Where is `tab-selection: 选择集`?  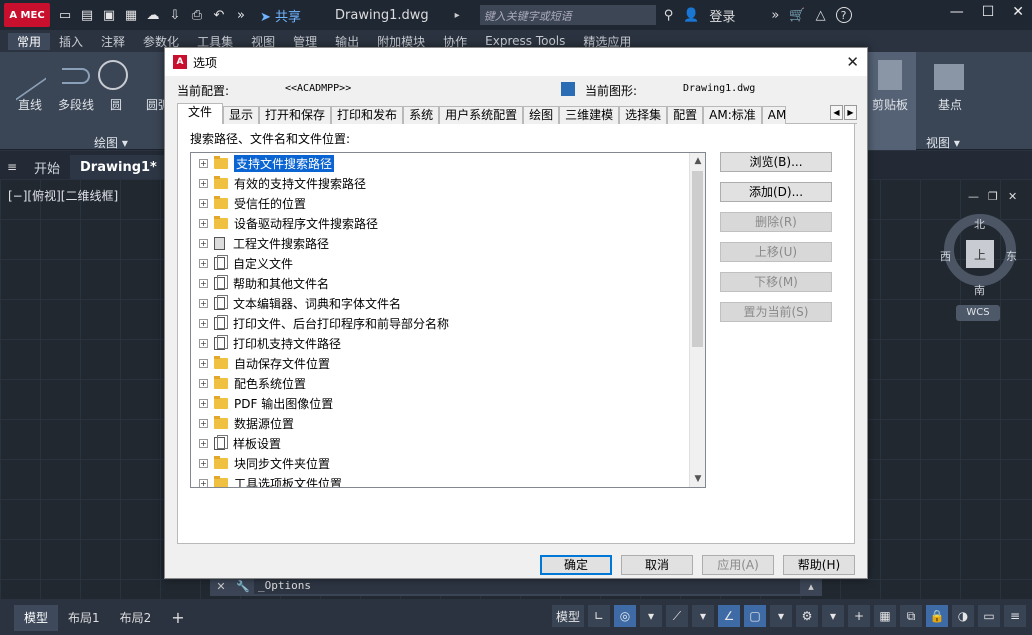
tab-selection: 选择集 is located at coordinates (643, 115).